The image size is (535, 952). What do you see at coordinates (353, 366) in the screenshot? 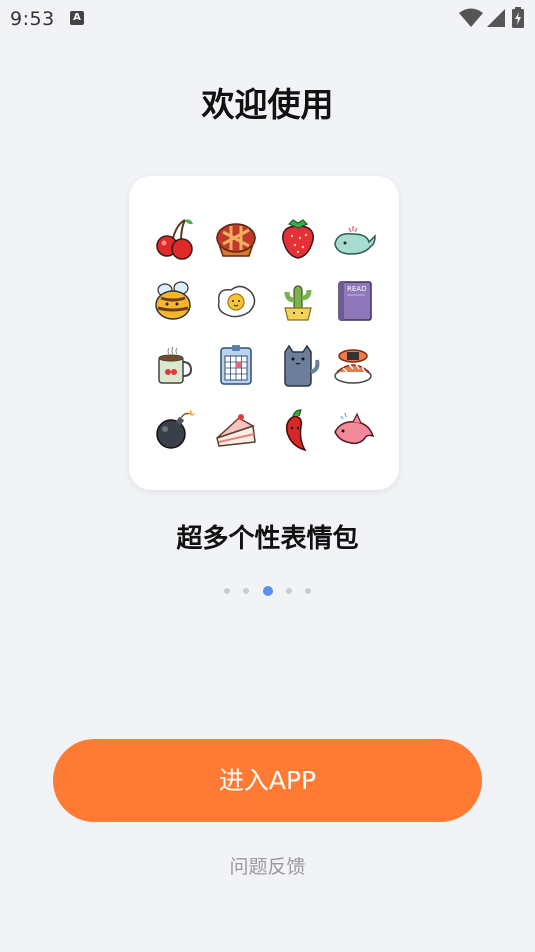
I see `sushi-icon` at bounding box center [353, 366].